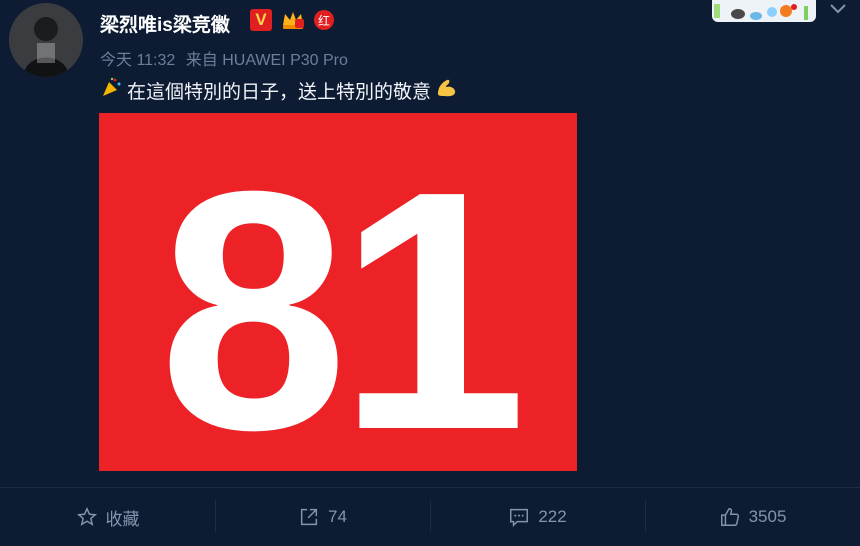  I want to click on post-body-text: 在這個特別的日子，送上特別的敬意, so click(279, 92).